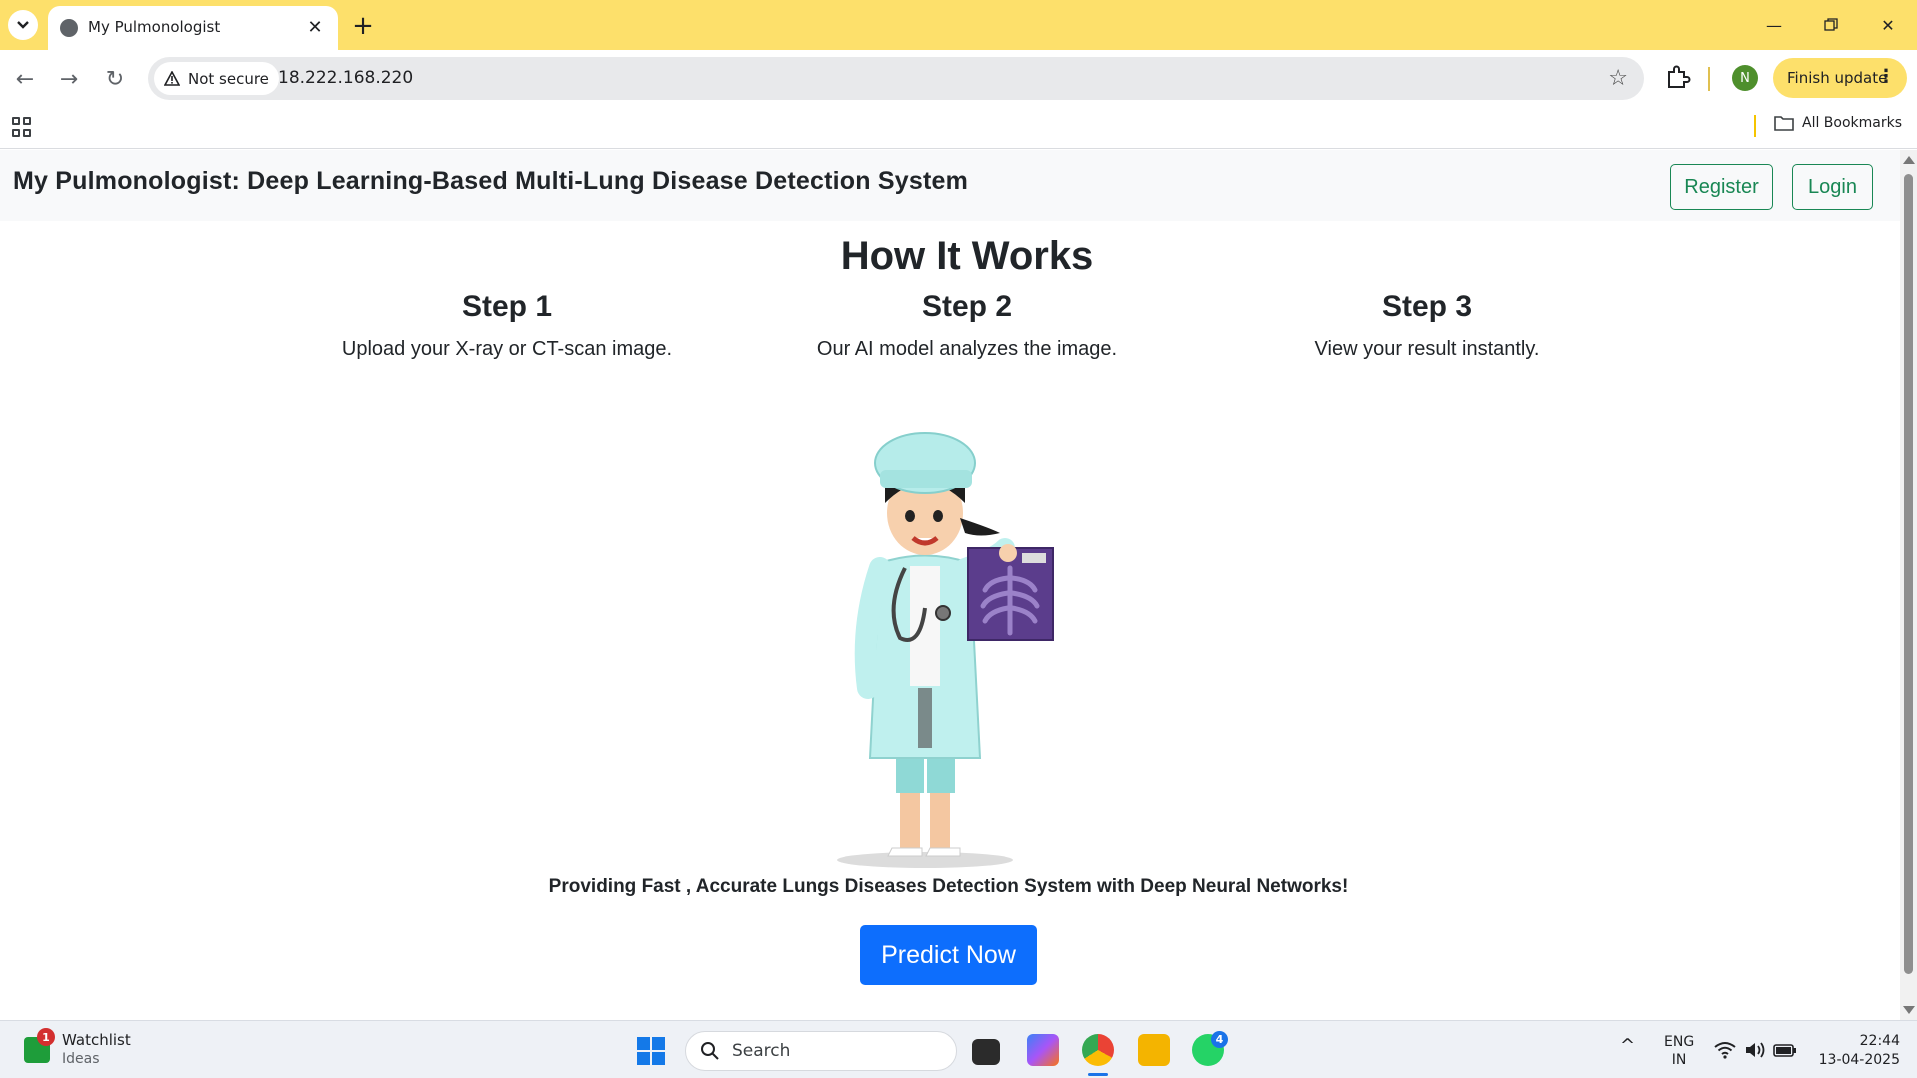 This screenshot has width=1917, height=1078. Describe the element at coordinates (69, 28) in the screenshot. I see `globe-icon` at that location.